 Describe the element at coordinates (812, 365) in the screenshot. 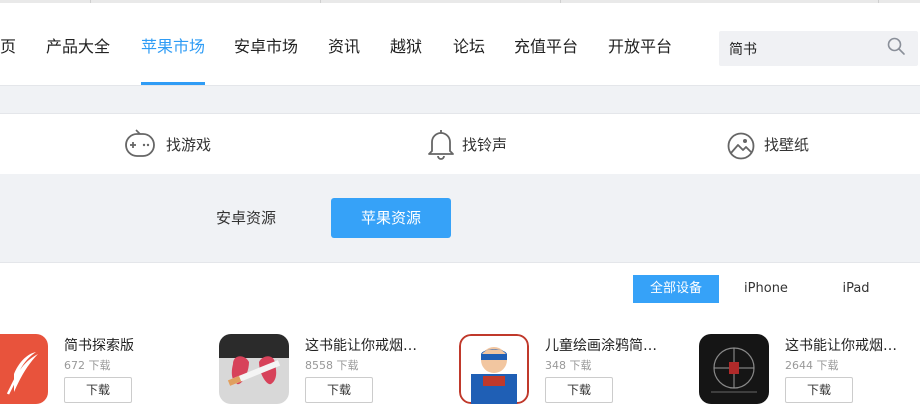

I see `app-downloads: 2644 下载` at that location.